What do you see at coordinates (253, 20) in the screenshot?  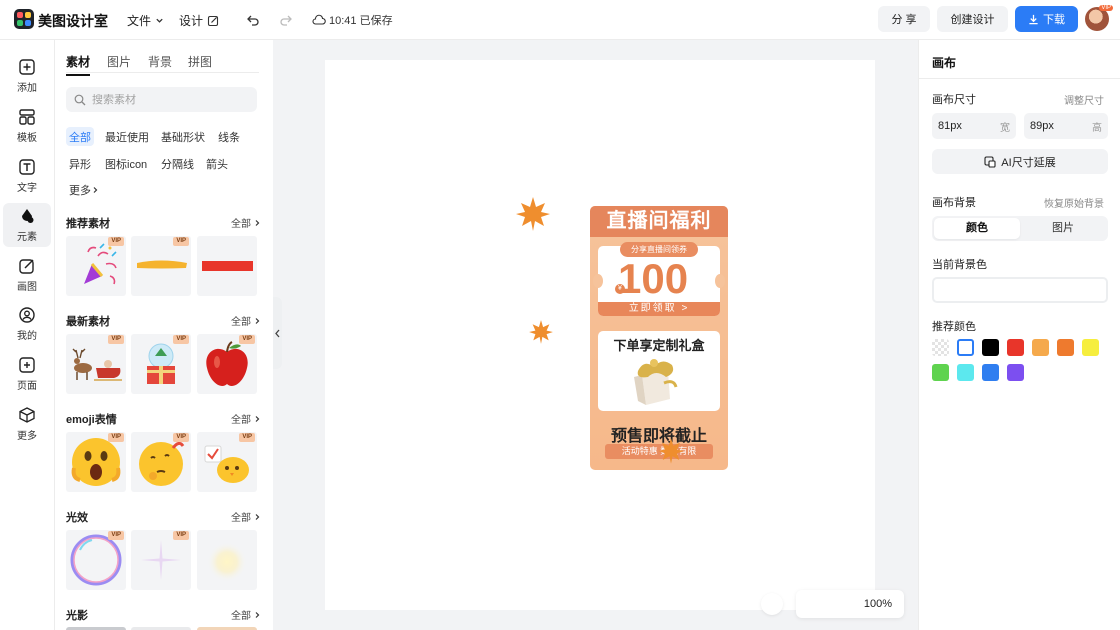 I see `undo-button` at bounding box center [253, 20].